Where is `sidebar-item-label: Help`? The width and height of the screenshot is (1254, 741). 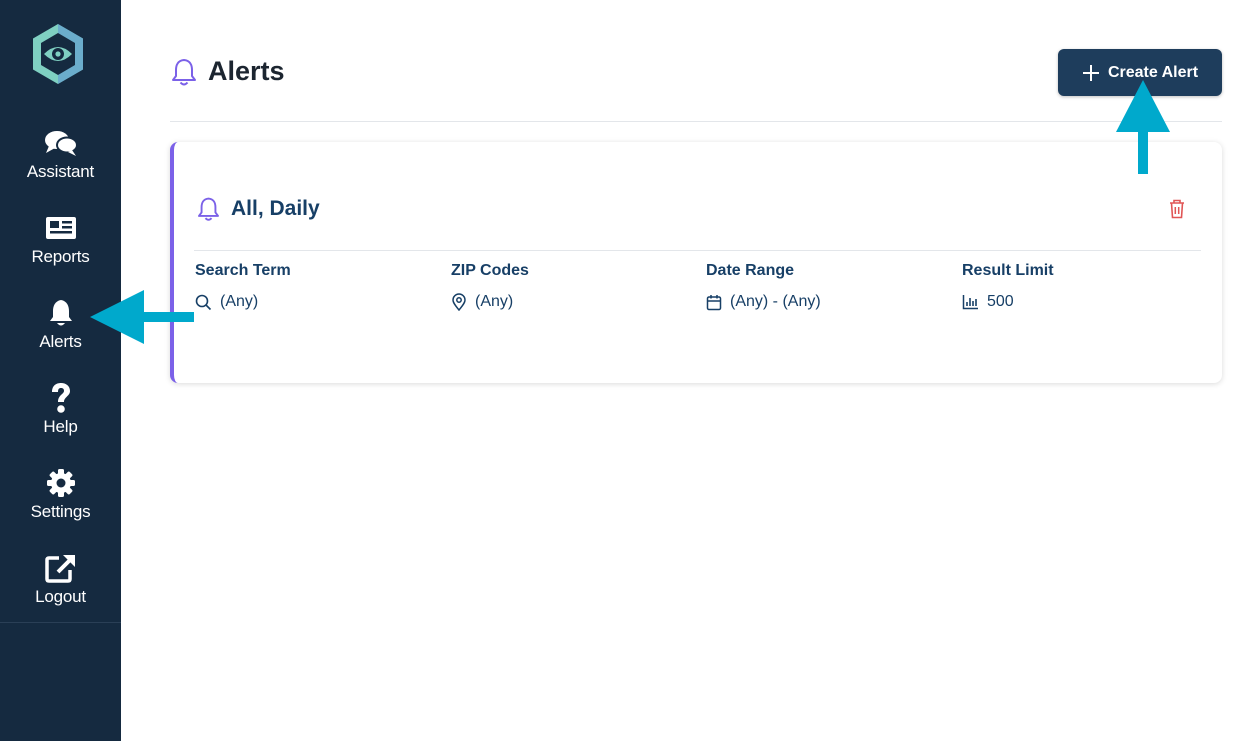
sidebar-item-label: Help is located at coordinates (60, 426).